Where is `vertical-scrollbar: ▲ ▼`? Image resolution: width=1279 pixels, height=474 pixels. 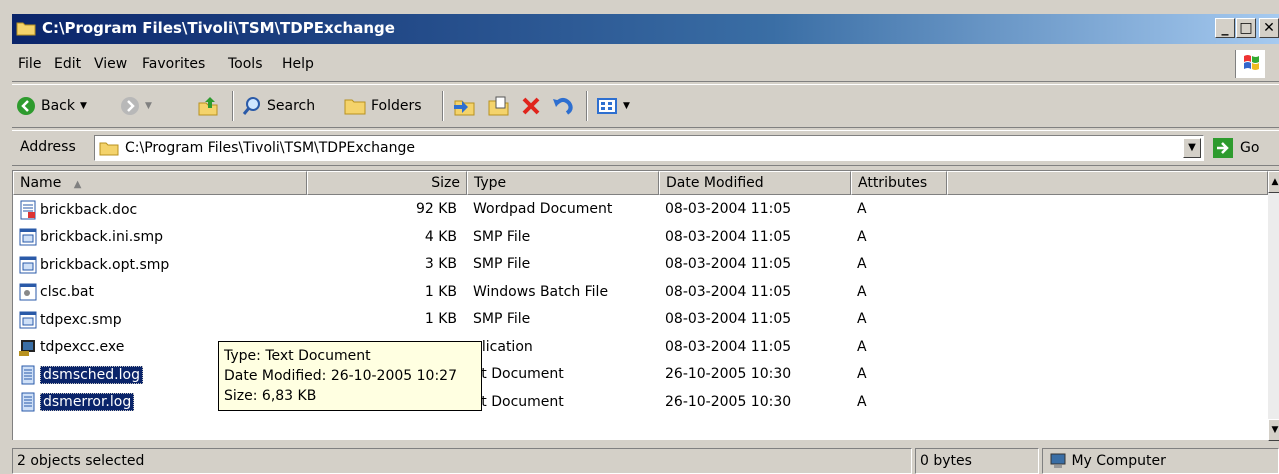
vertical-scrollbar: ▲ ▼ is located at coordinates (1273, 306).